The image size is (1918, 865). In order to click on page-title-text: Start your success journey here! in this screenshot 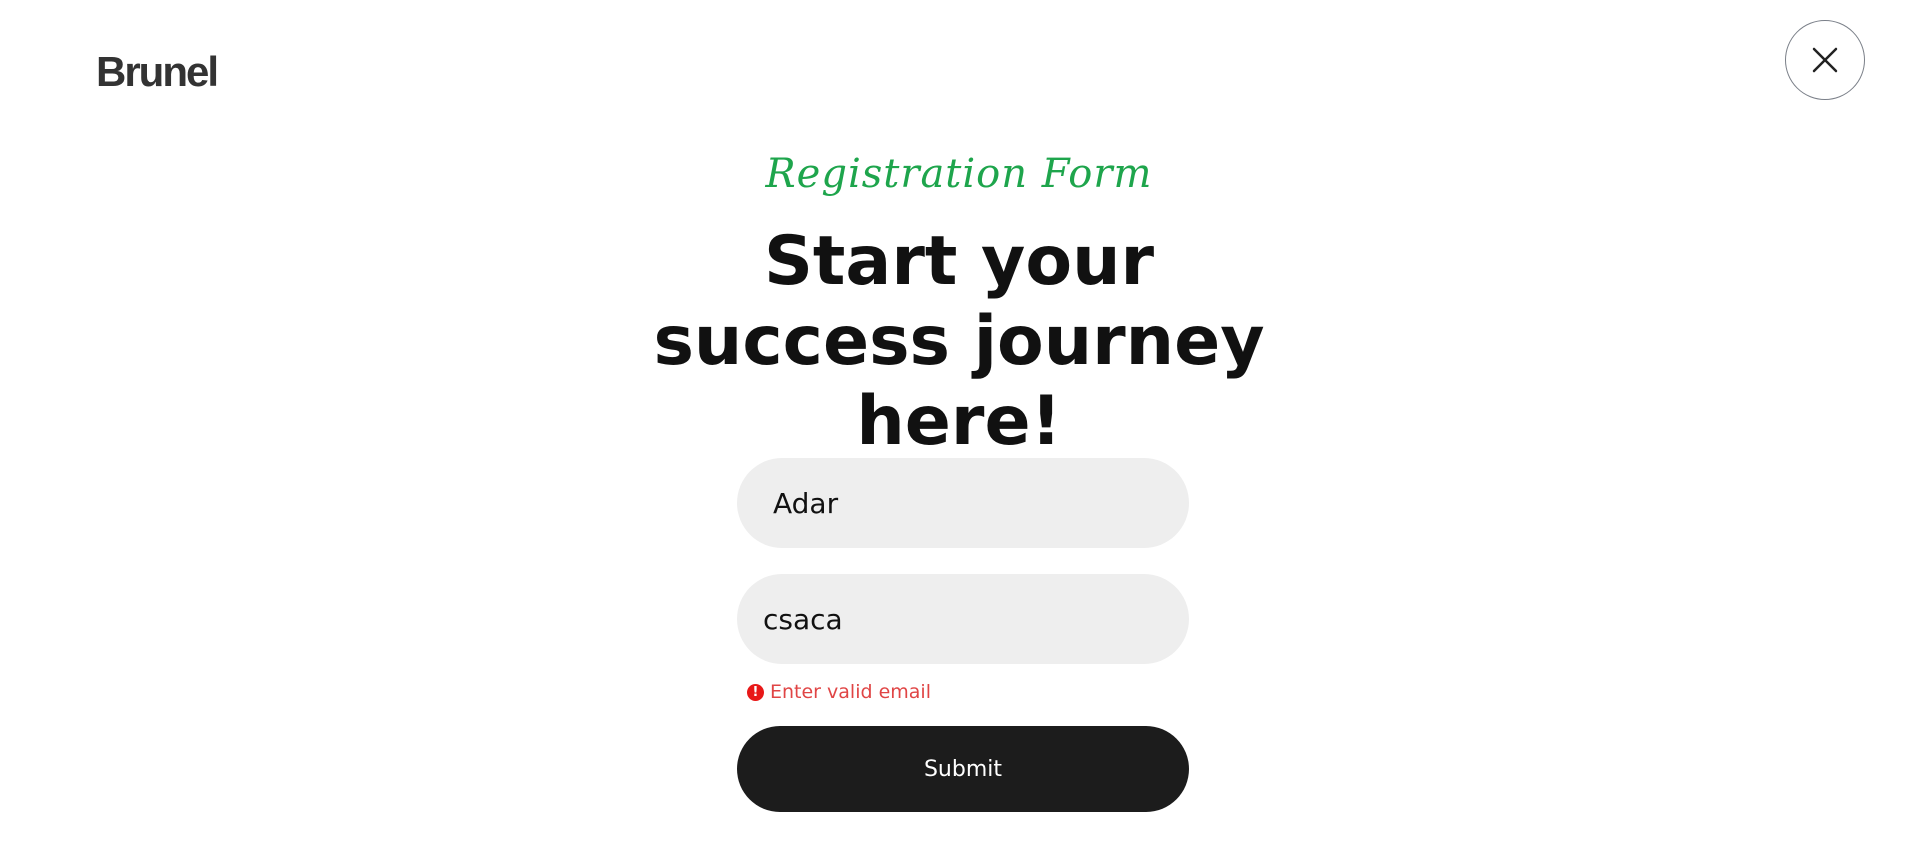, I will do `click(959, 341)`.